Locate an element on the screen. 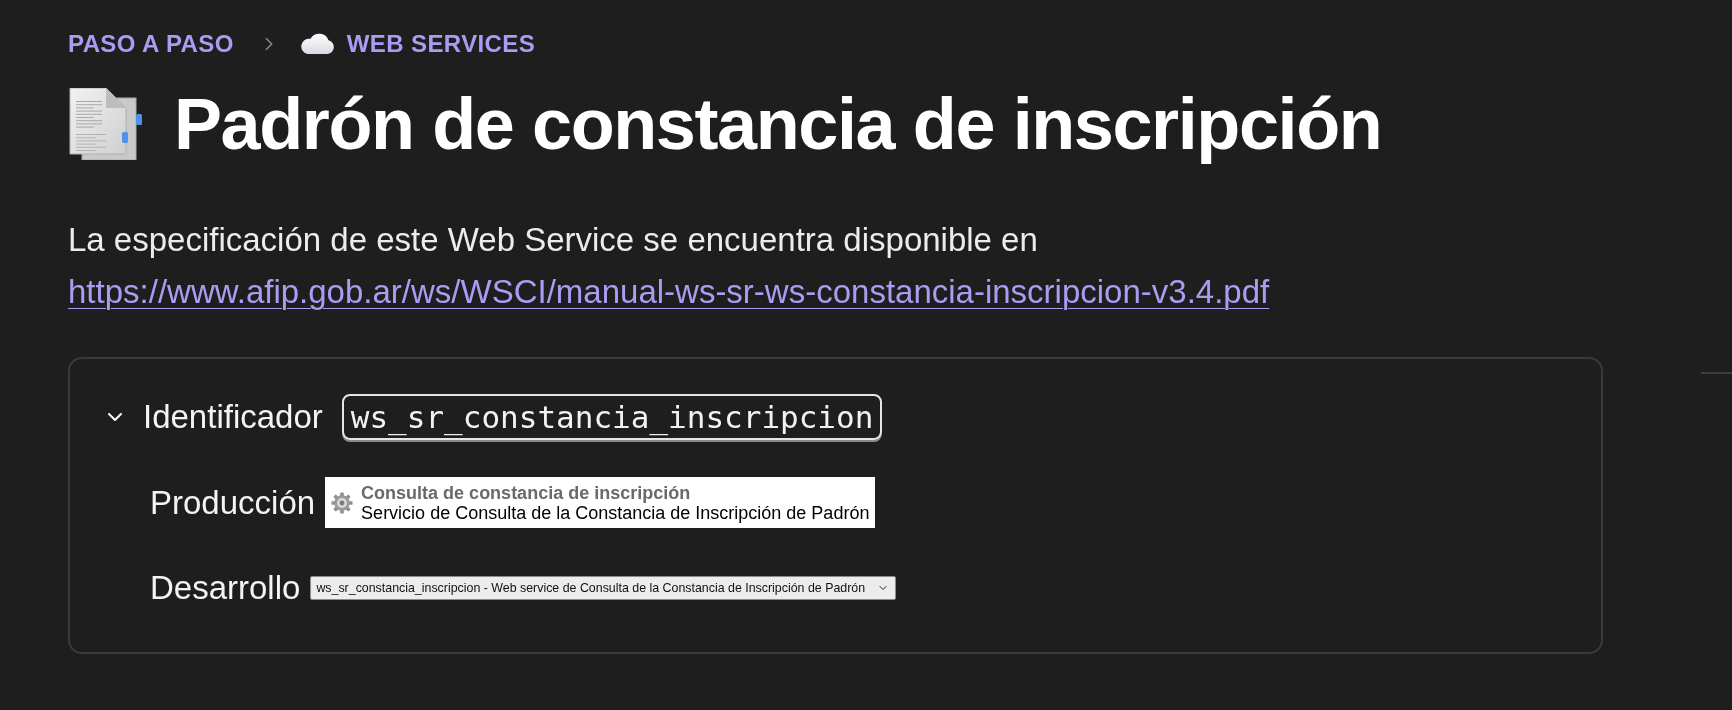 The height and width of the screenshot is (710, 1732). gear-icon is located at coordinates (342, 502).